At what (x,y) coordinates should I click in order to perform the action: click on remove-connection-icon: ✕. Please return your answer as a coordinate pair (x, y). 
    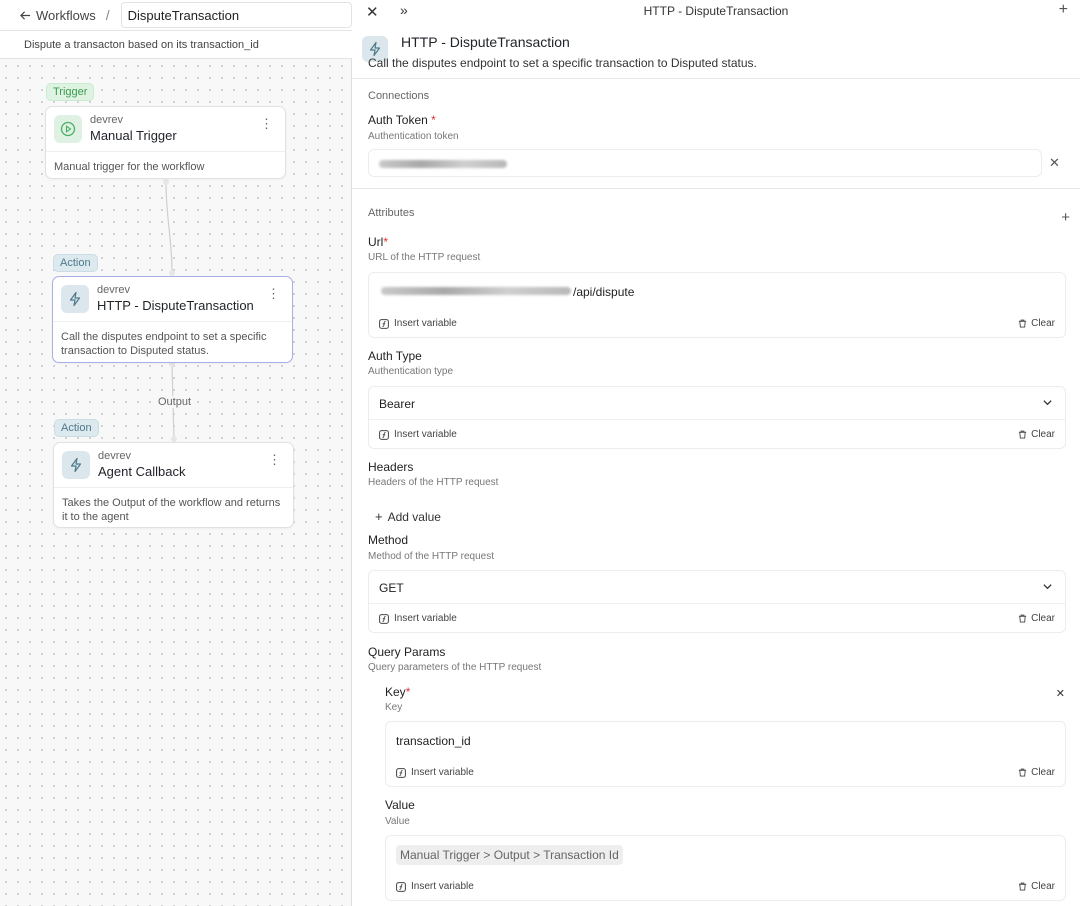
    Looking at the image, I should click on (1054, 163).